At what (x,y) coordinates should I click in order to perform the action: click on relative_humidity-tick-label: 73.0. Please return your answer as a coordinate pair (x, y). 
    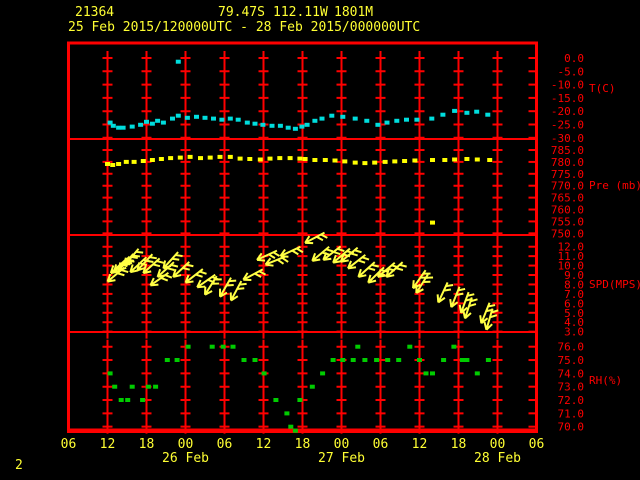
    Looking at the image, I should click on (571, 387).